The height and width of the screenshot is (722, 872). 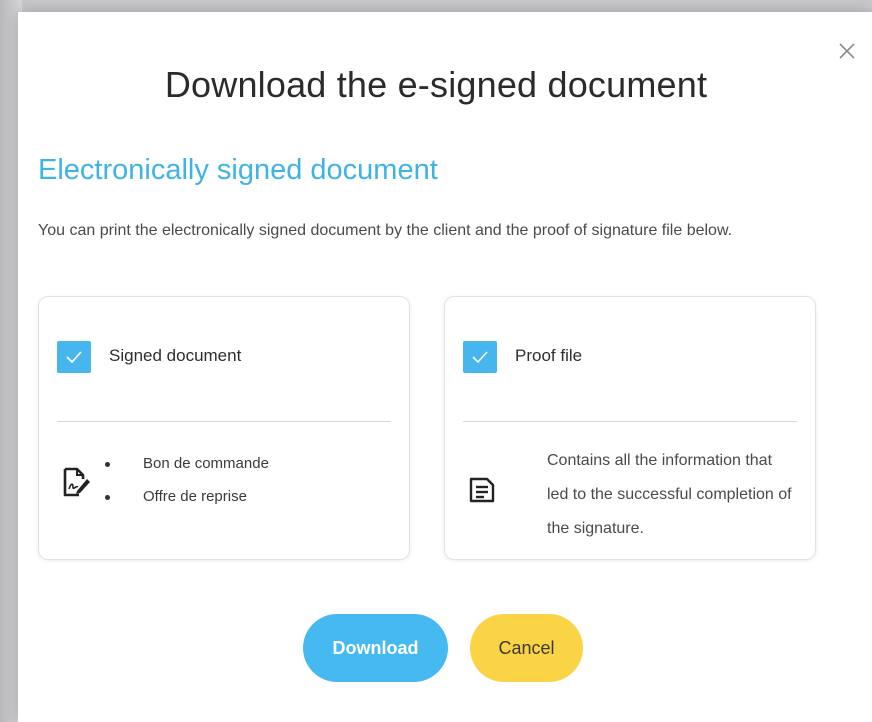 I want to click on signed-document-icon, so click(x=76, y=484).